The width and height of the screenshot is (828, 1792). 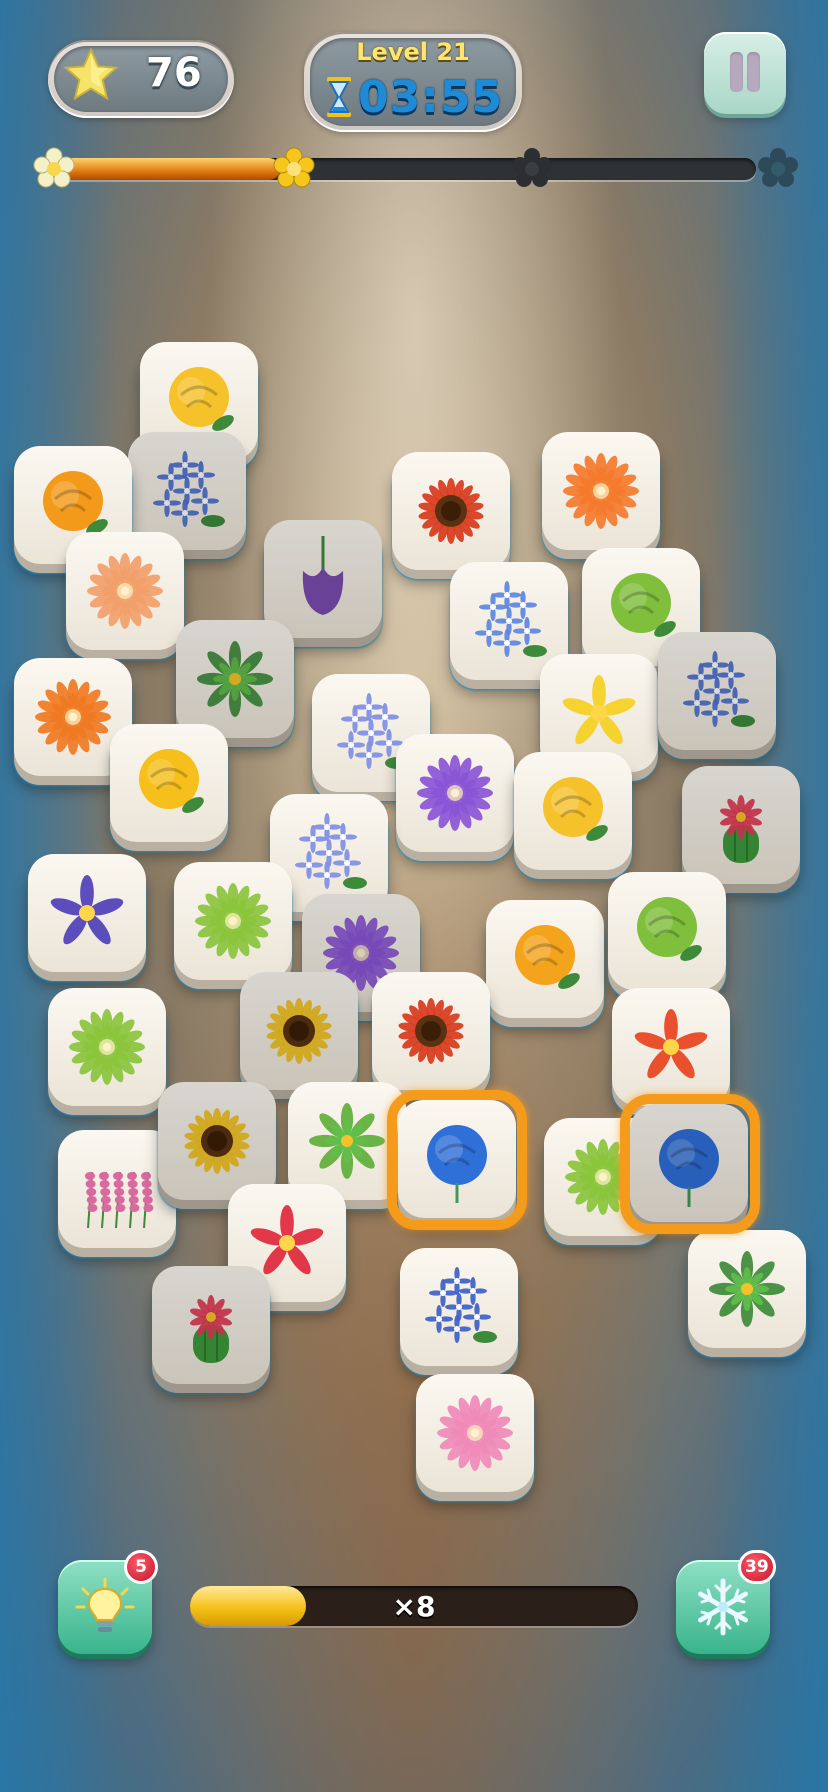 I want to click on tile-blue-hydrangea, so click(x=459, y=1307).